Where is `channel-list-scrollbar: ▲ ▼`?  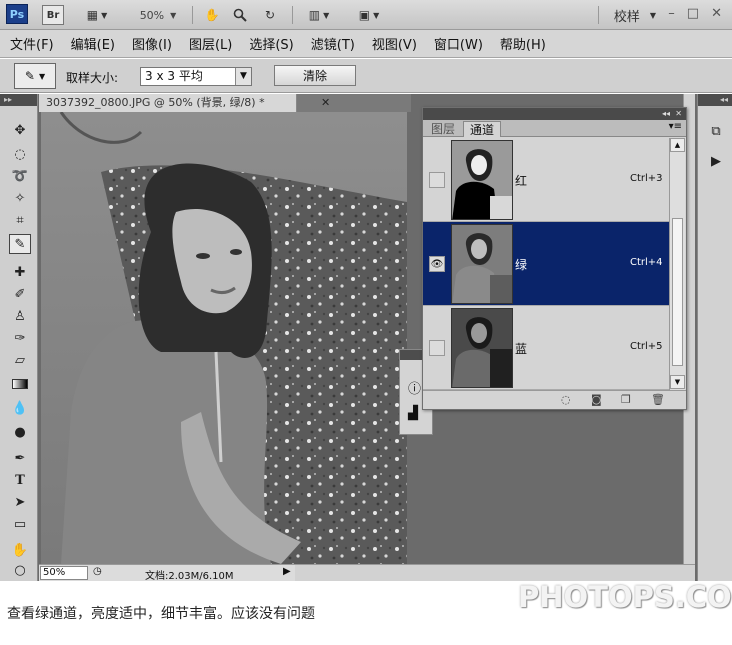
channel-list-scrollbar: ▲ ▼ is located at coordinates (677, 264).